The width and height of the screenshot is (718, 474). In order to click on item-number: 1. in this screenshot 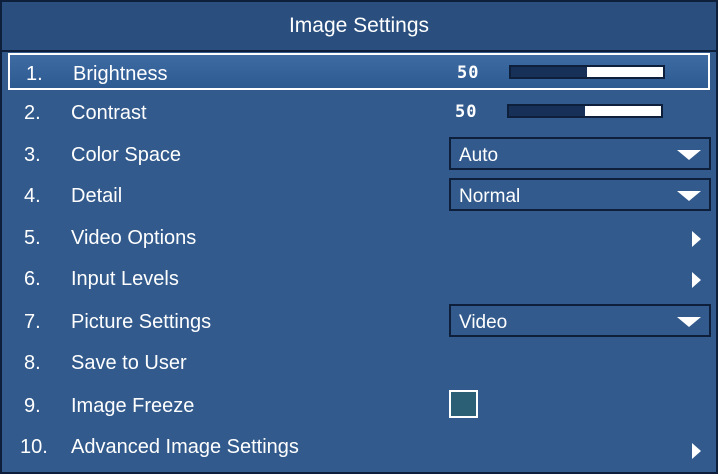, I will do `click(34, 74)`.